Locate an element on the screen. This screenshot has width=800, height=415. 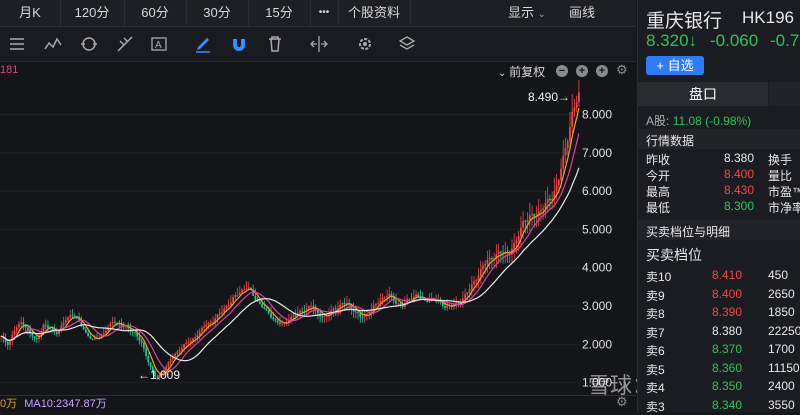
svg-text: A is located at coordinates (158, 45).